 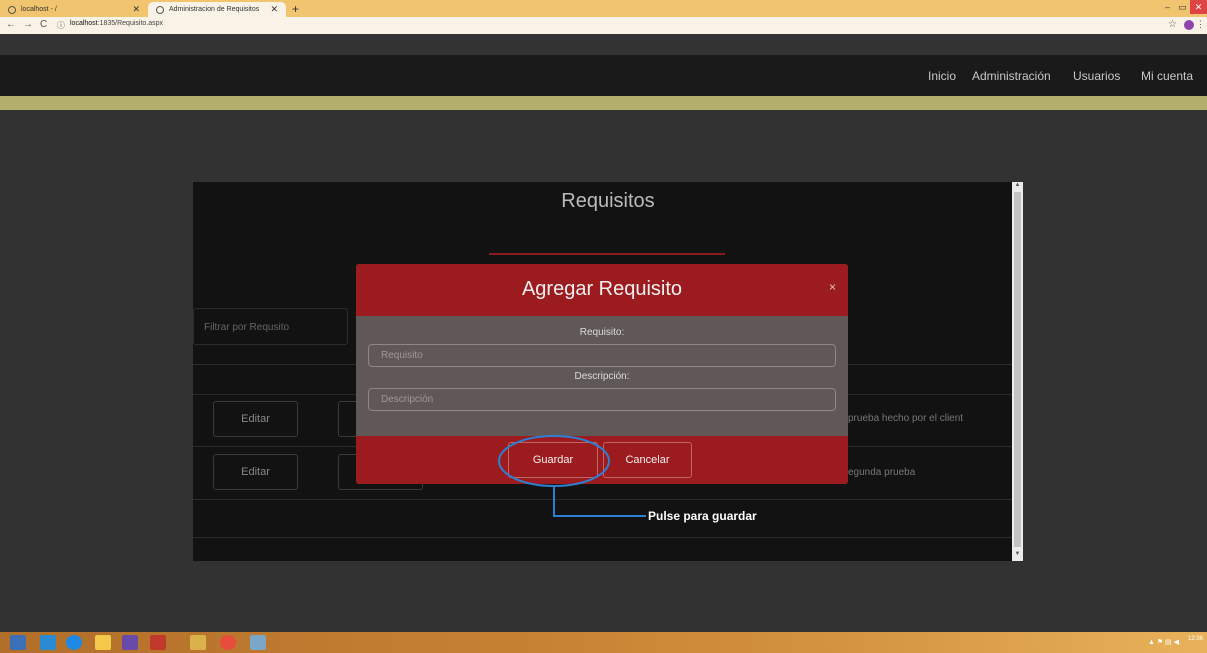 I want to click on bookmark-star-icon: ☆, so click(x=1172, y=24).